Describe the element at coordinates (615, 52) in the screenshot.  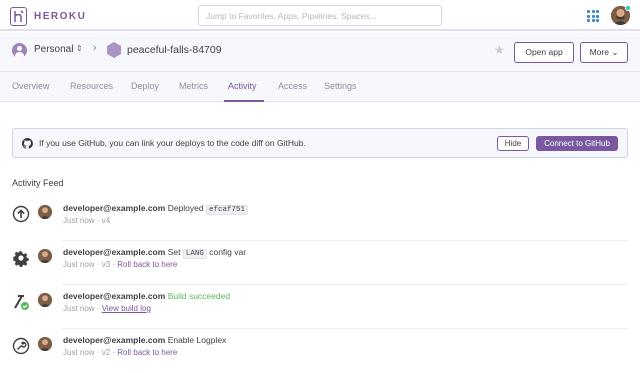
I see `chevron-down-icon: ⌄` at that location.